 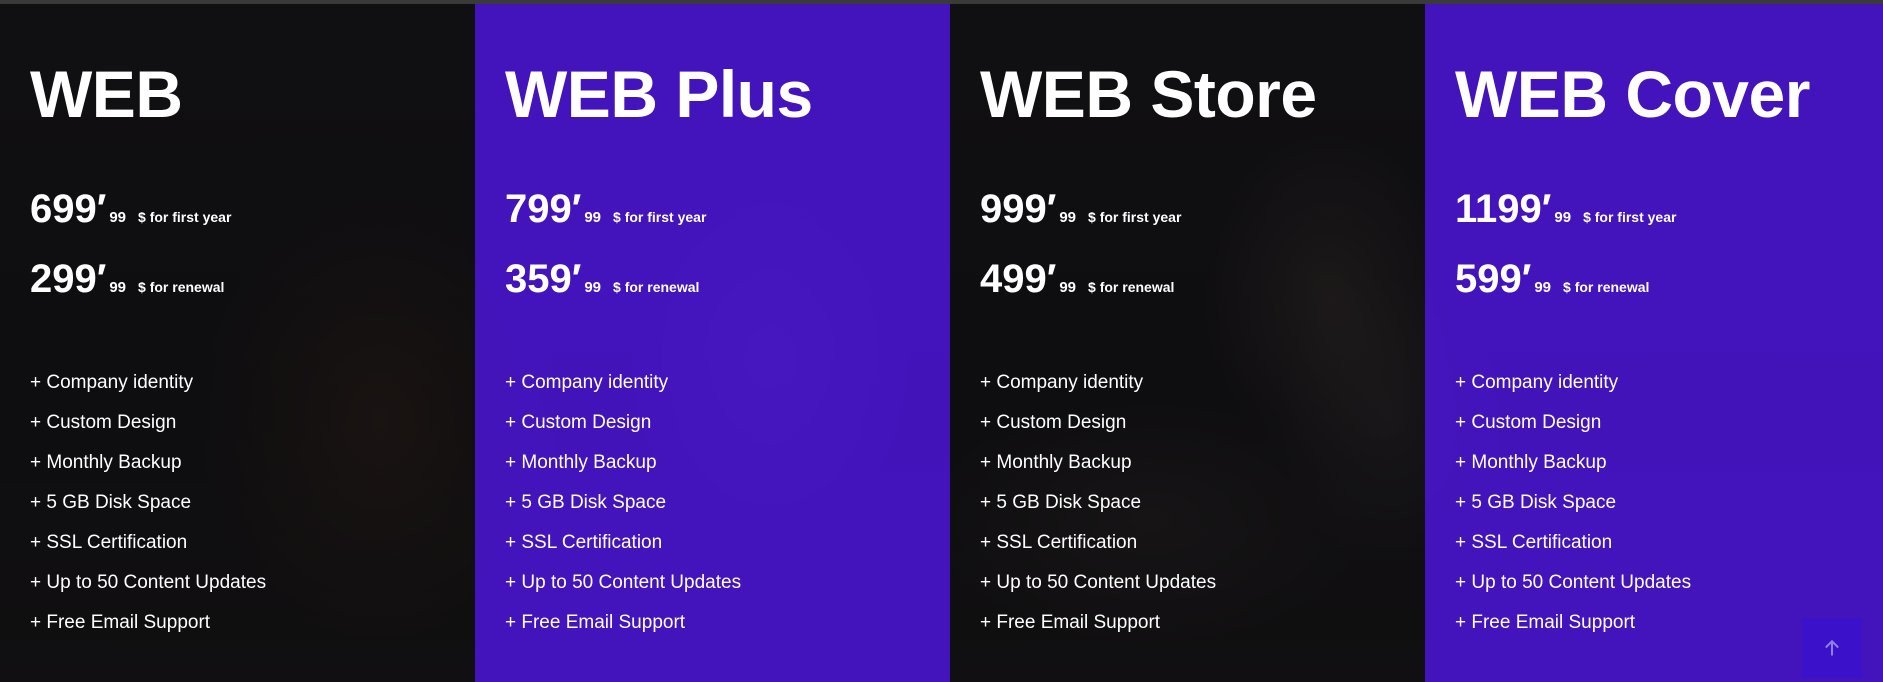 What do you see at coordinates (1018, 209) in the screenshot?
I see `price-amount: 999′` at bounding box center [1018, 209].